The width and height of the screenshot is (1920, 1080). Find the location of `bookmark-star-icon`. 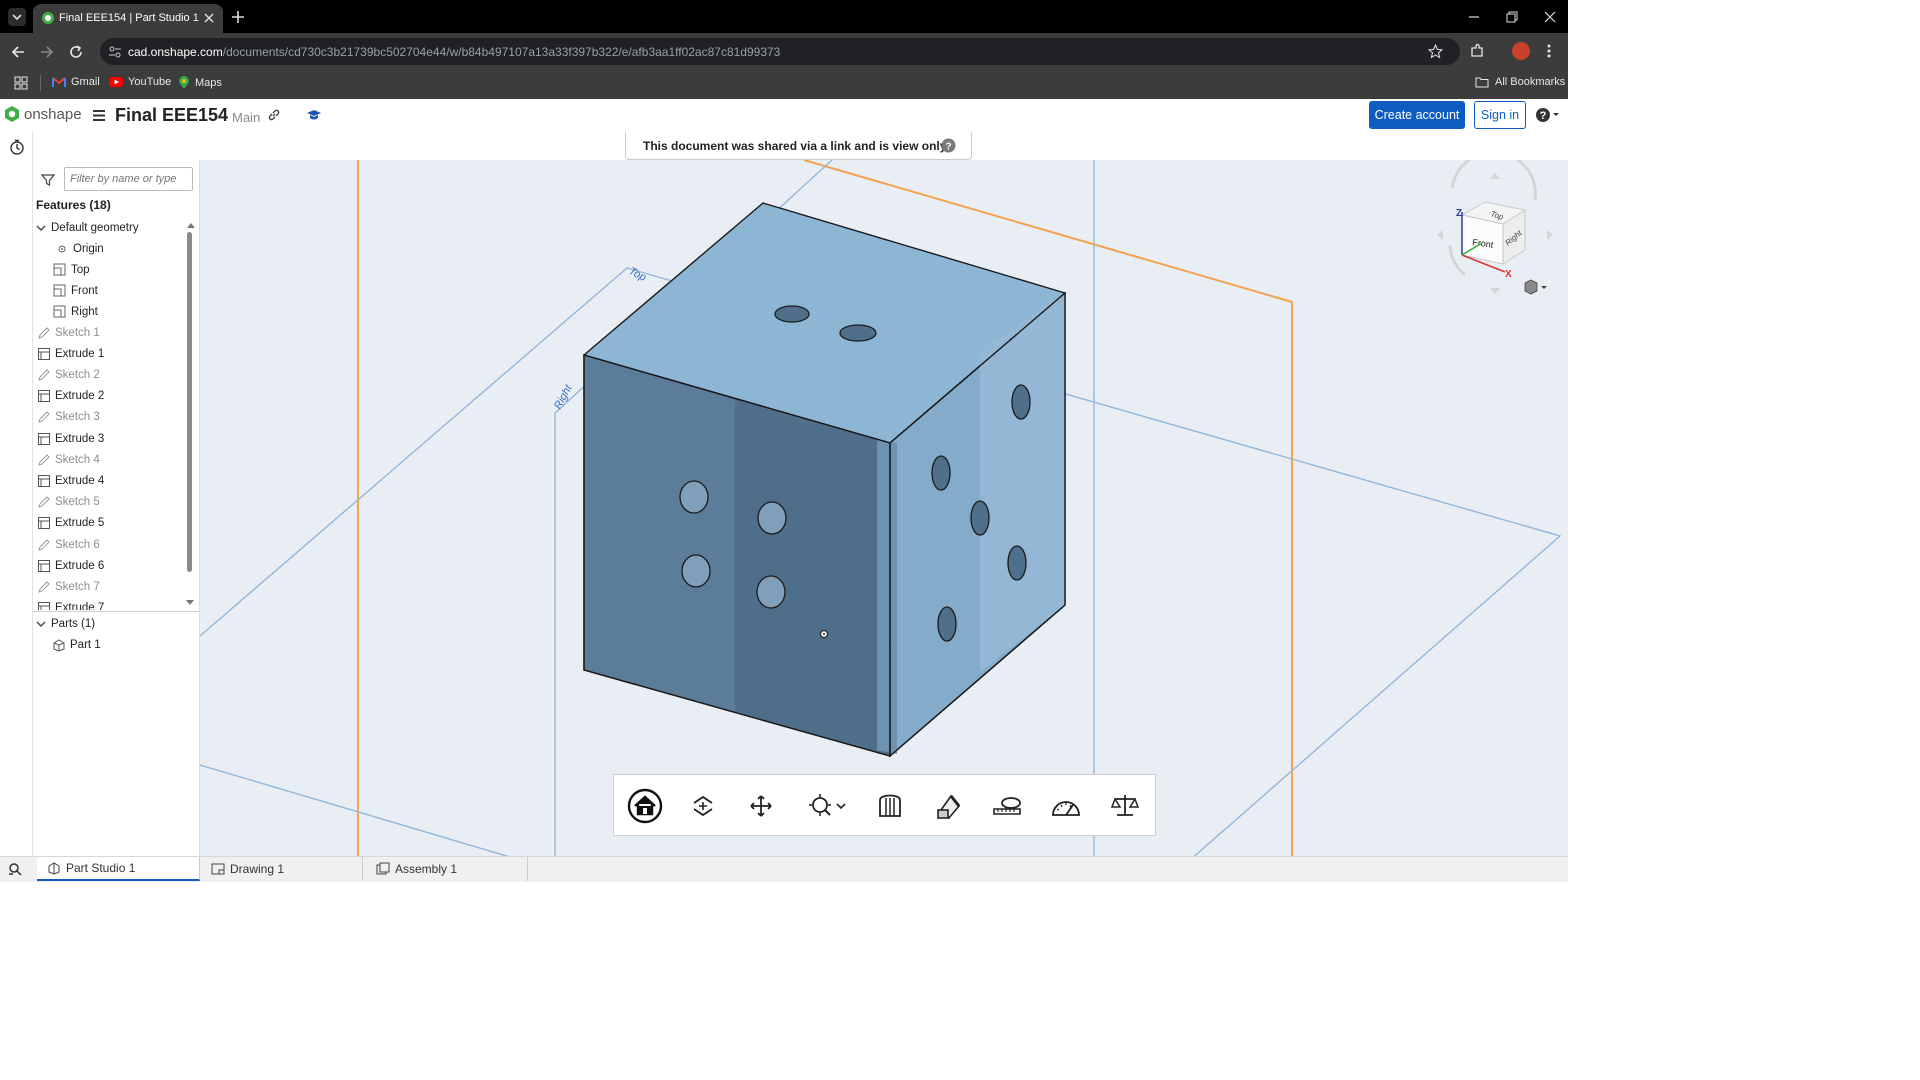

bookmark-star-icon is located at coordinates (1435, 51).